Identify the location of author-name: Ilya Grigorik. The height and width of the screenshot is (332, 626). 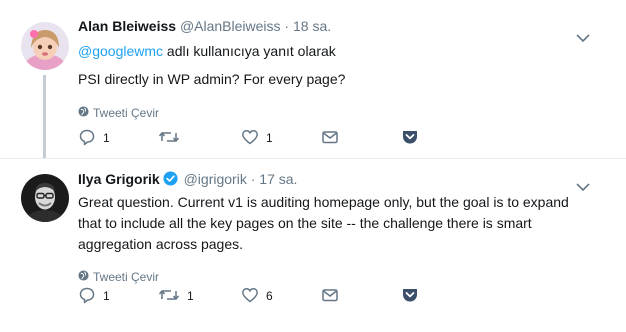
(119, 179).